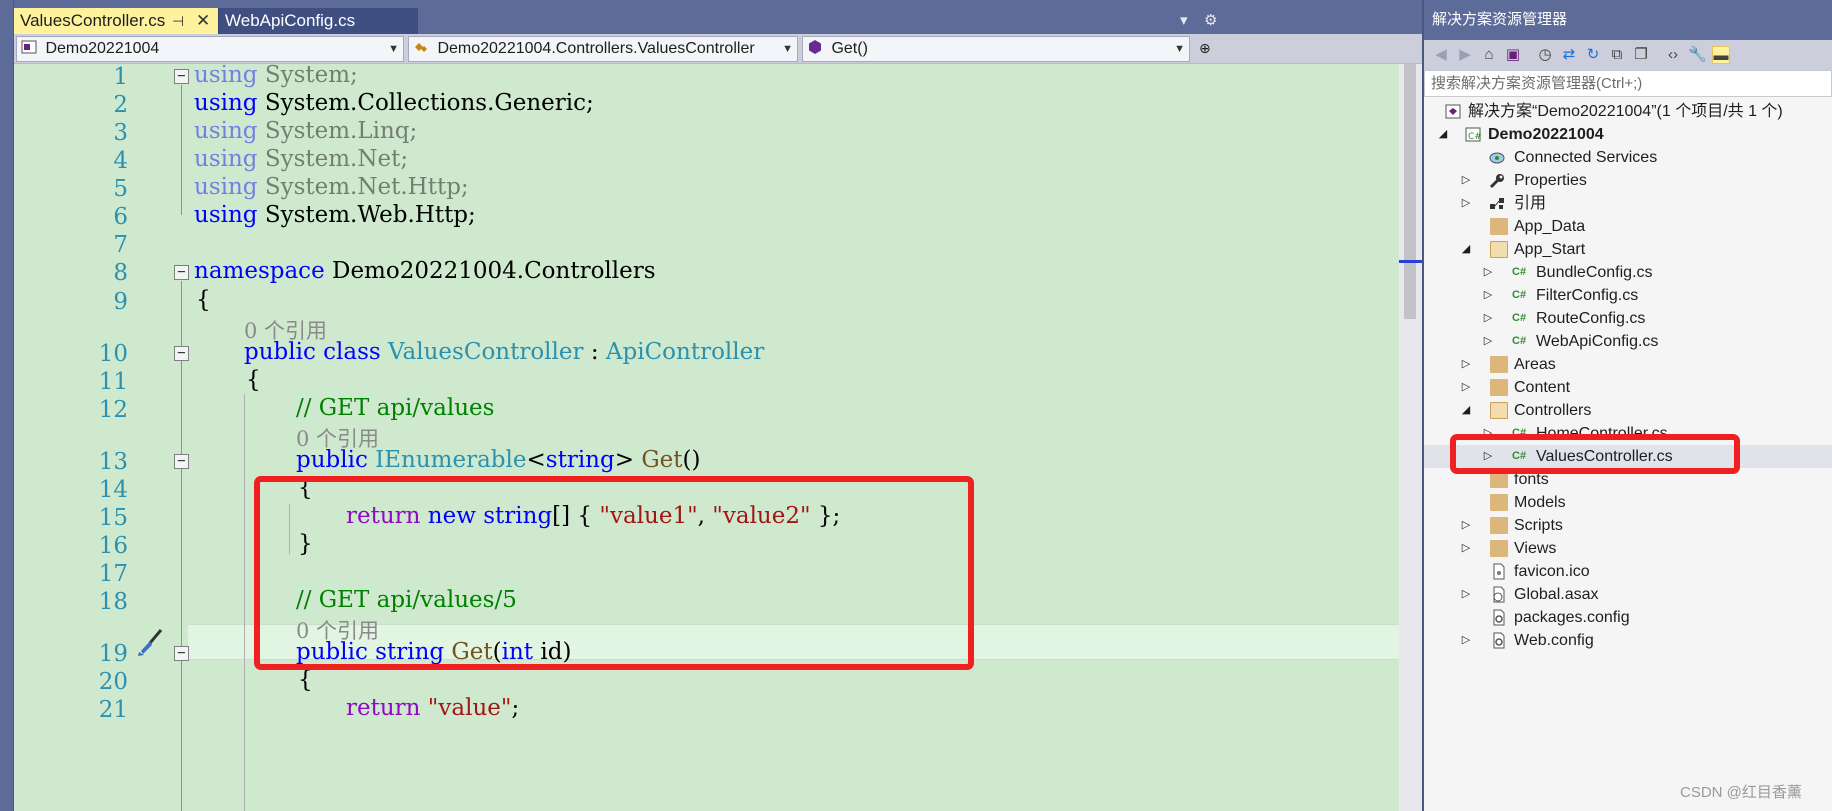 The width and height of the screenshot is (1832, 811). I want to click on chevron-down-icon: ▼, so click(1179, 49).